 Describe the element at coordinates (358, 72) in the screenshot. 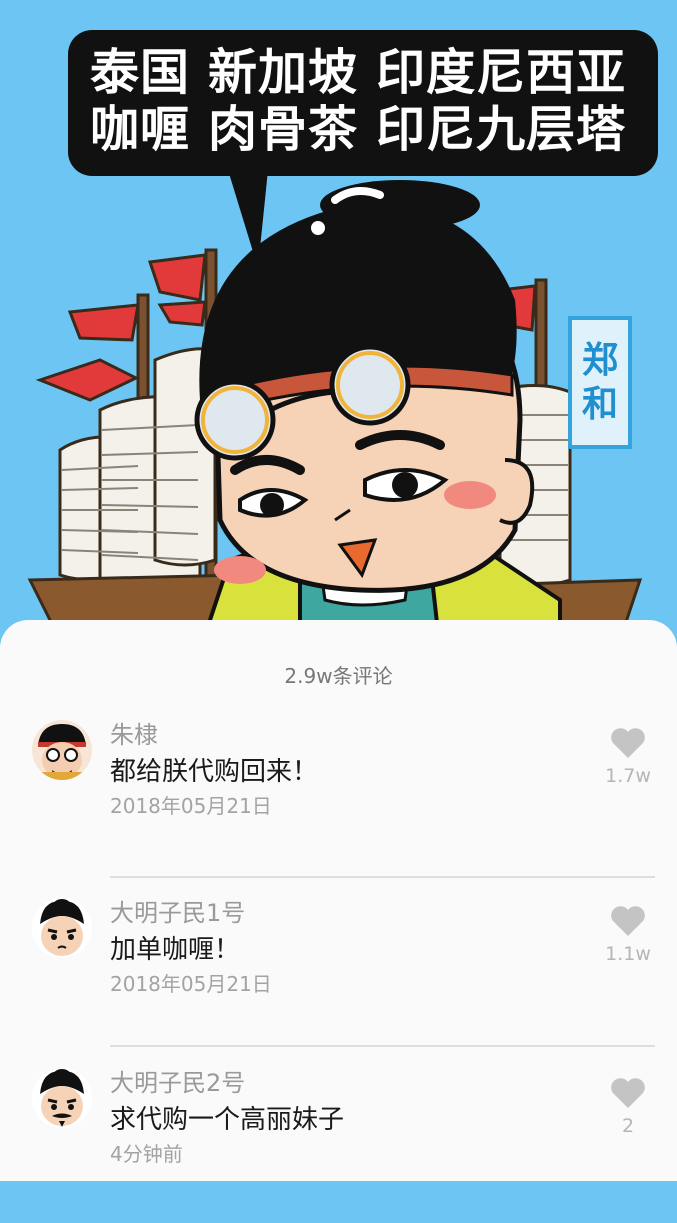

I see `speech-line-1: 泰国 新加坡 印度尼西亚` at that location.